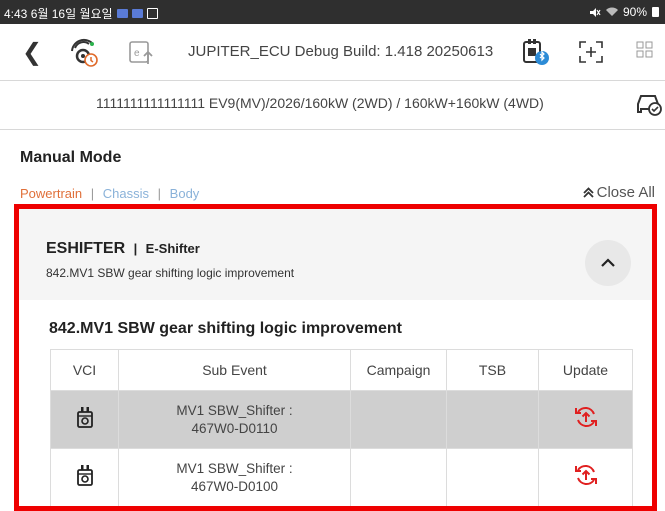  Describe the element at coordinates (611, 11) in the screenshot. I see `wifi-icon` at that location.